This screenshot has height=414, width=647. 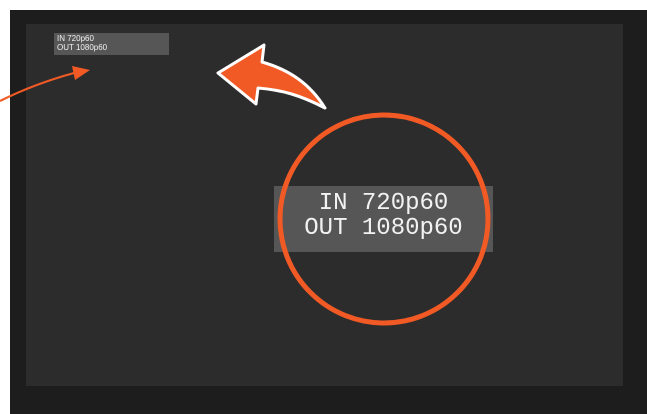 I want to click on osd-status-small: IN 720p60 OUT 1080p60, so click(x=111, y=44).